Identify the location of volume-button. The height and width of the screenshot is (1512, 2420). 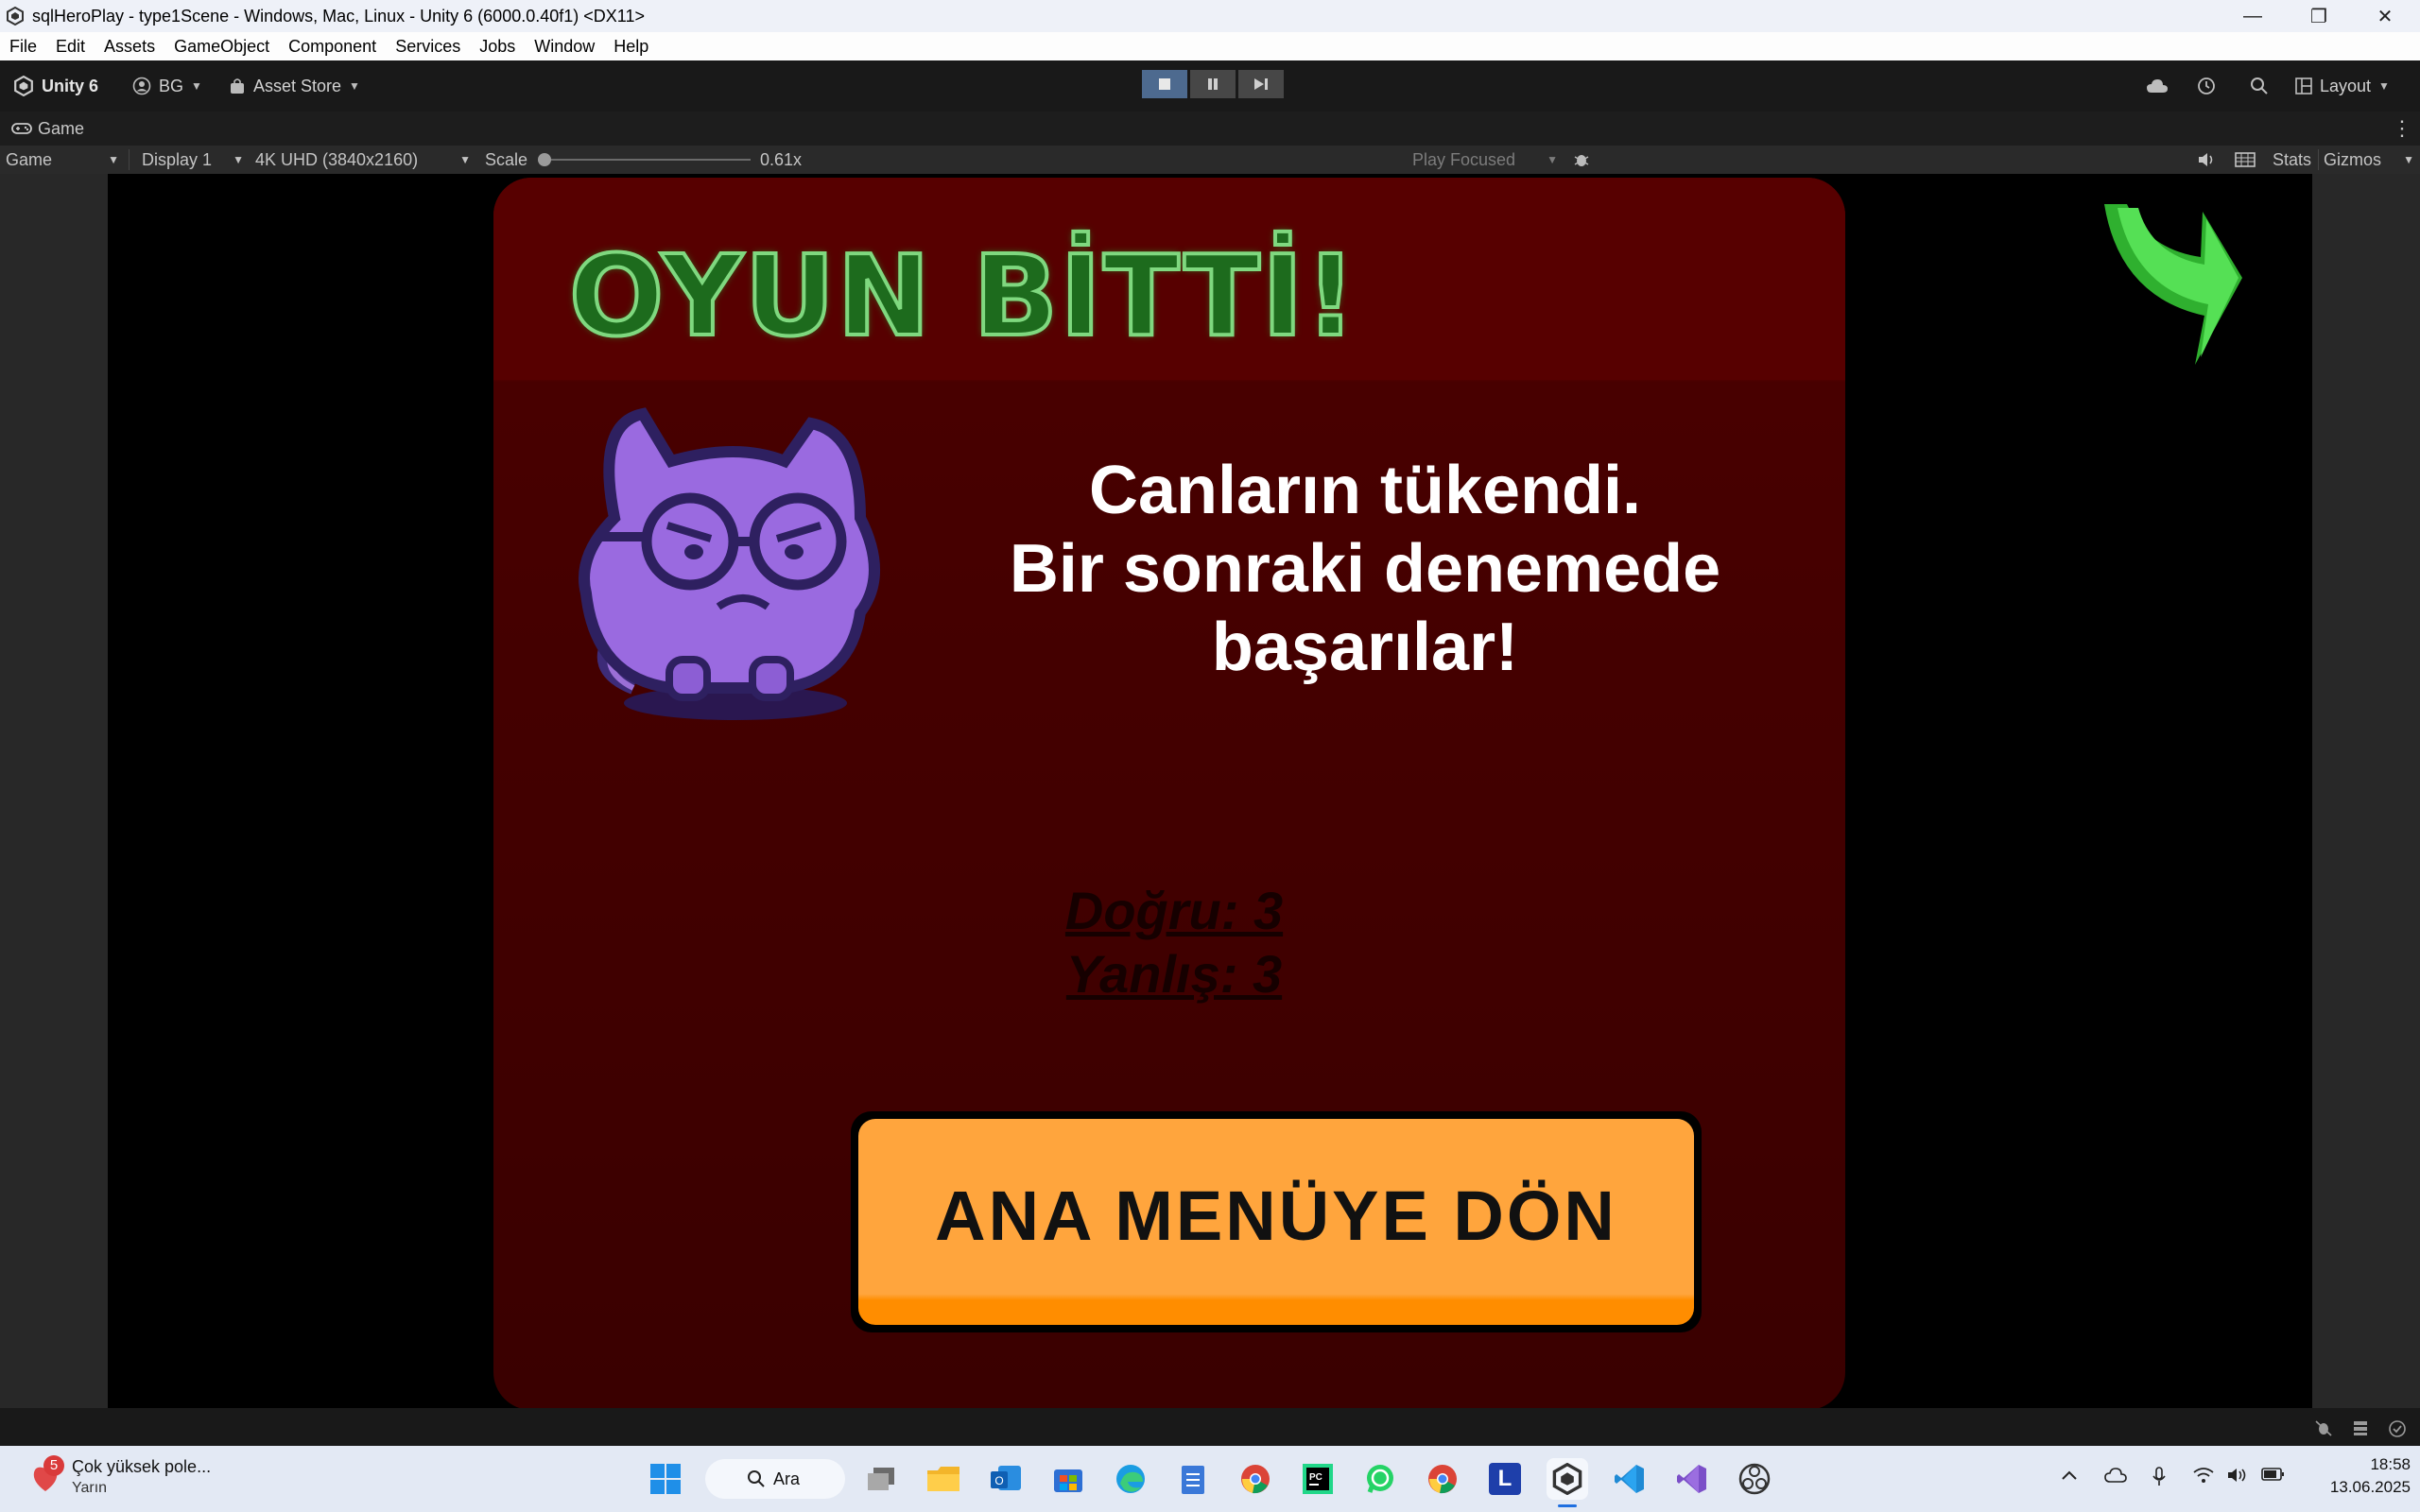
(2238, 1477).